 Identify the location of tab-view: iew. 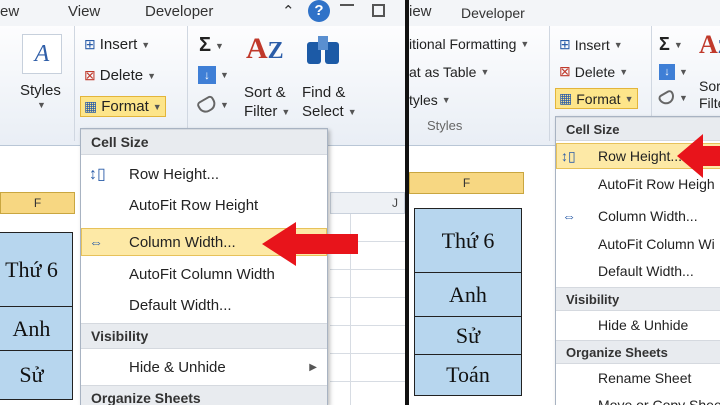
(420, 11).